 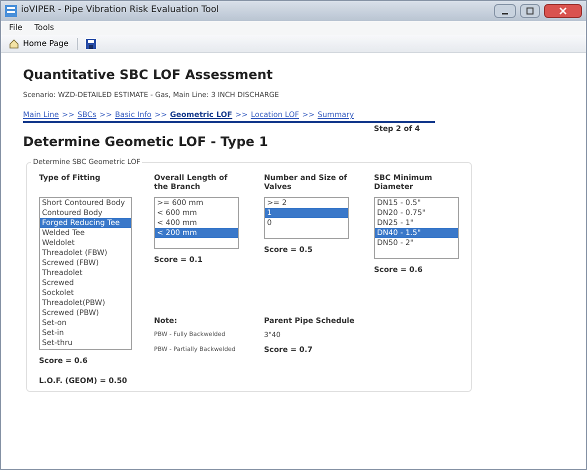 What do you see at coordinates (44, 28) in the screenshot?
I see `menu-item: Tools` at bounding box center [44, 28].